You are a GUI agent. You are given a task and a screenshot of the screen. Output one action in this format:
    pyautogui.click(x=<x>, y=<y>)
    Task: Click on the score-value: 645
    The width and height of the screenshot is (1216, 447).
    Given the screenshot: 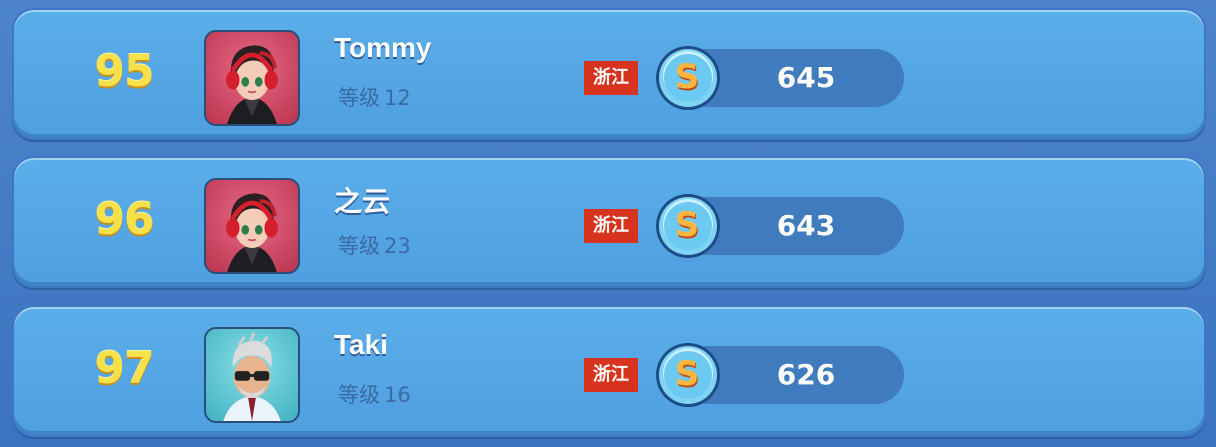 What is the action you would take?
    pyautogui.click(x=806, y=77)
    